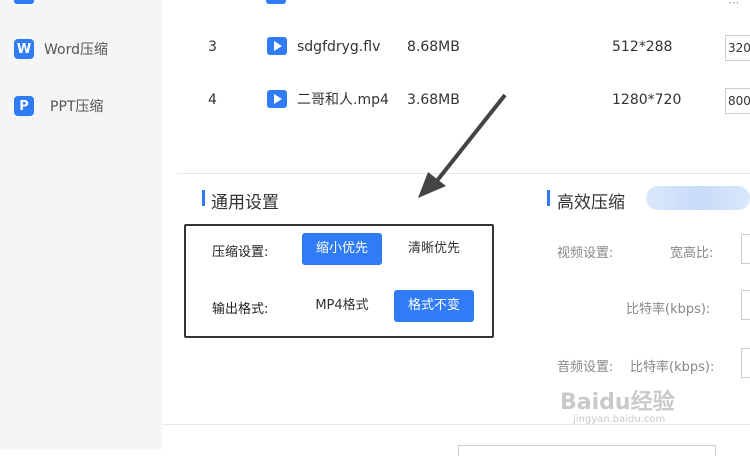 Image resolution: width=750 pixels, height=456 pixels. I want to click on annotation-arrow, so click(462, 145).